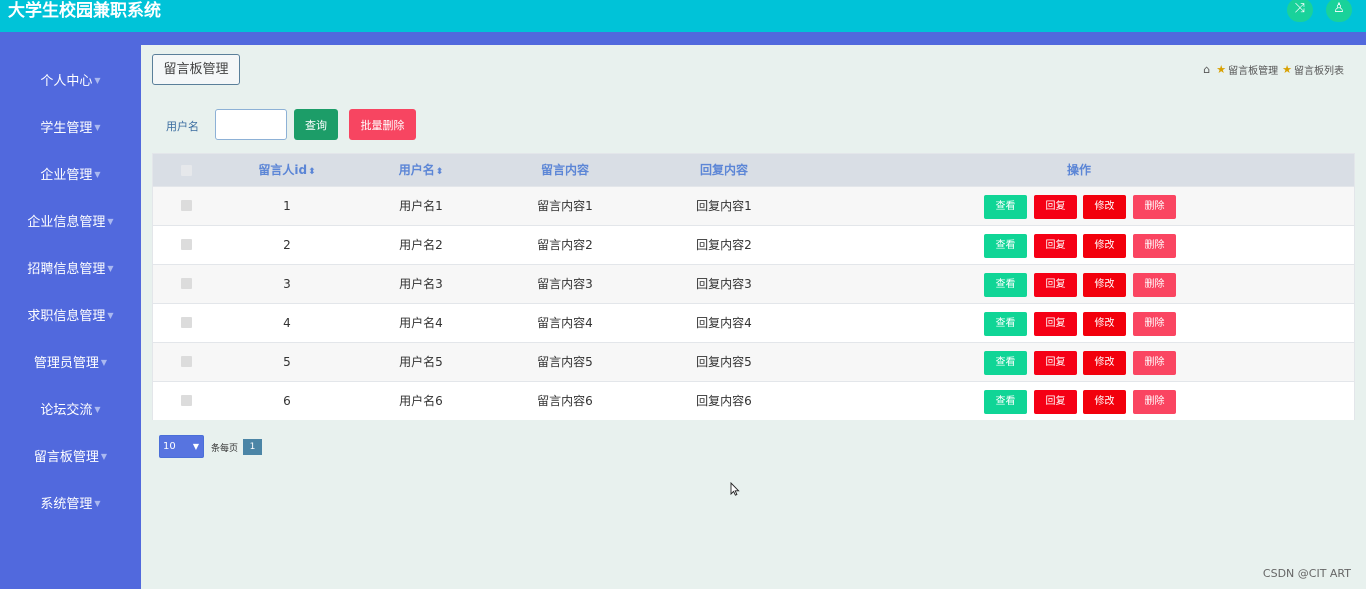 The image size is (1366, 589). I want to click on cell-username: 用户名1, so click(421, 206).